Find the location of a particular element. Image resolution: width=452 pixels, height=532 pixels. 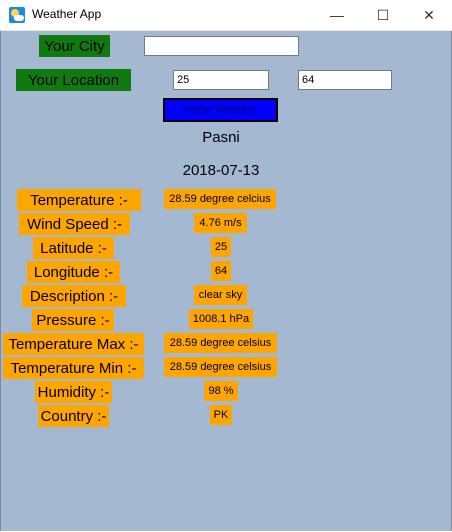

temperature-min-value: 28.59 degree celsius is located at coordinates (220, 367).